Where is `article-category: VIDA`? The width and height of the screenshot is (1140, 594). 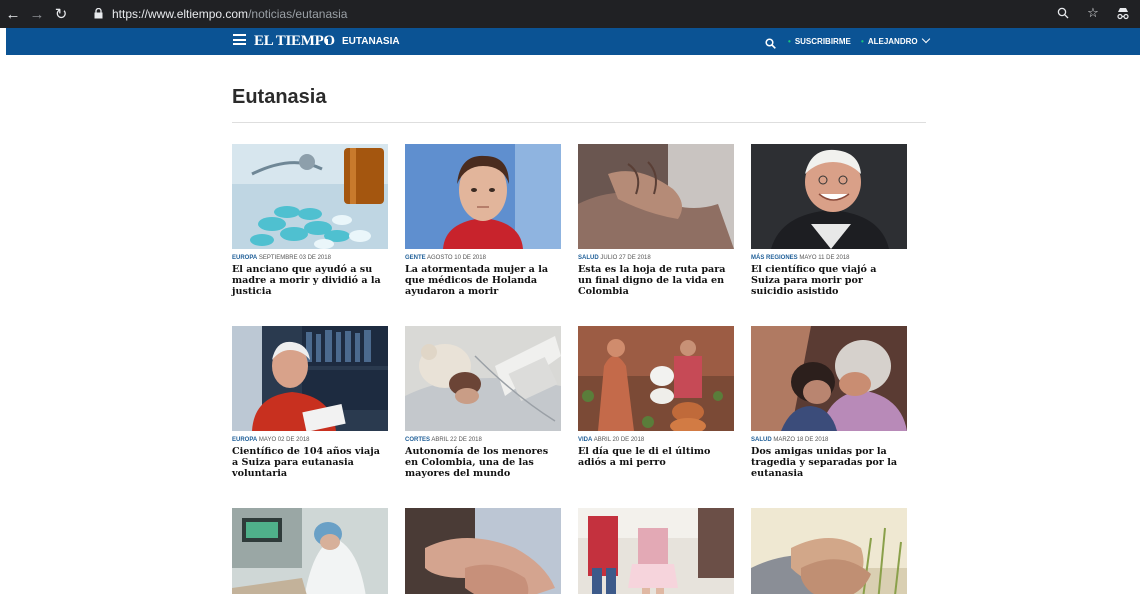 article-category: VIDA is located at coordinates (585, 440).